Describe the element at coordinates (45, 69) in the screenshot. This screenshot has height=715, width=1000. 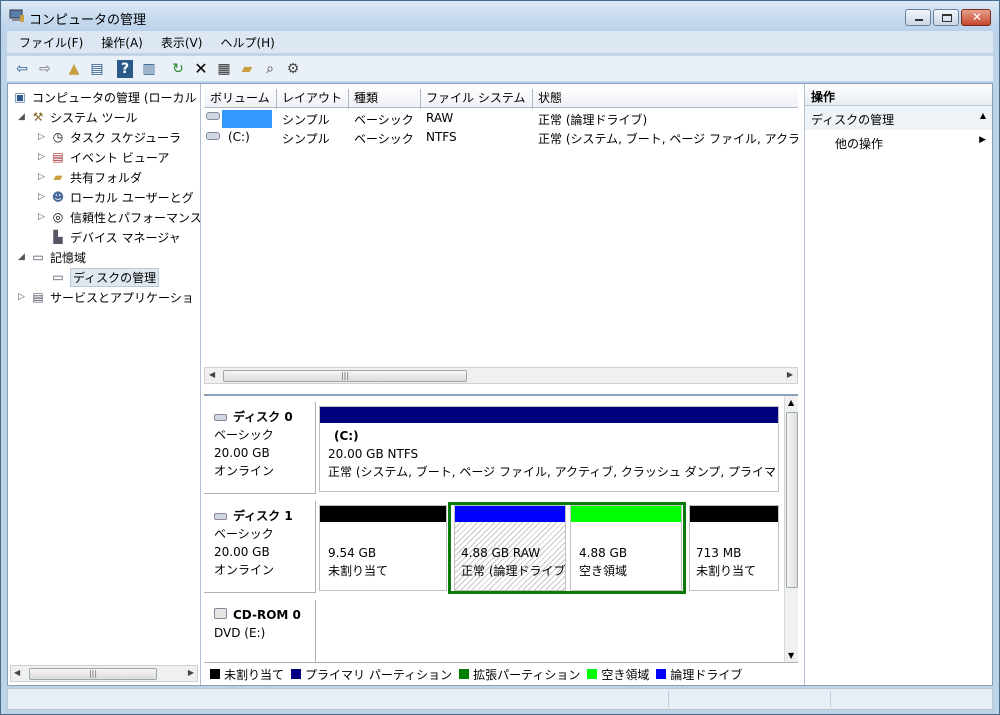
I see `forward-icon: ⇨` at that location.